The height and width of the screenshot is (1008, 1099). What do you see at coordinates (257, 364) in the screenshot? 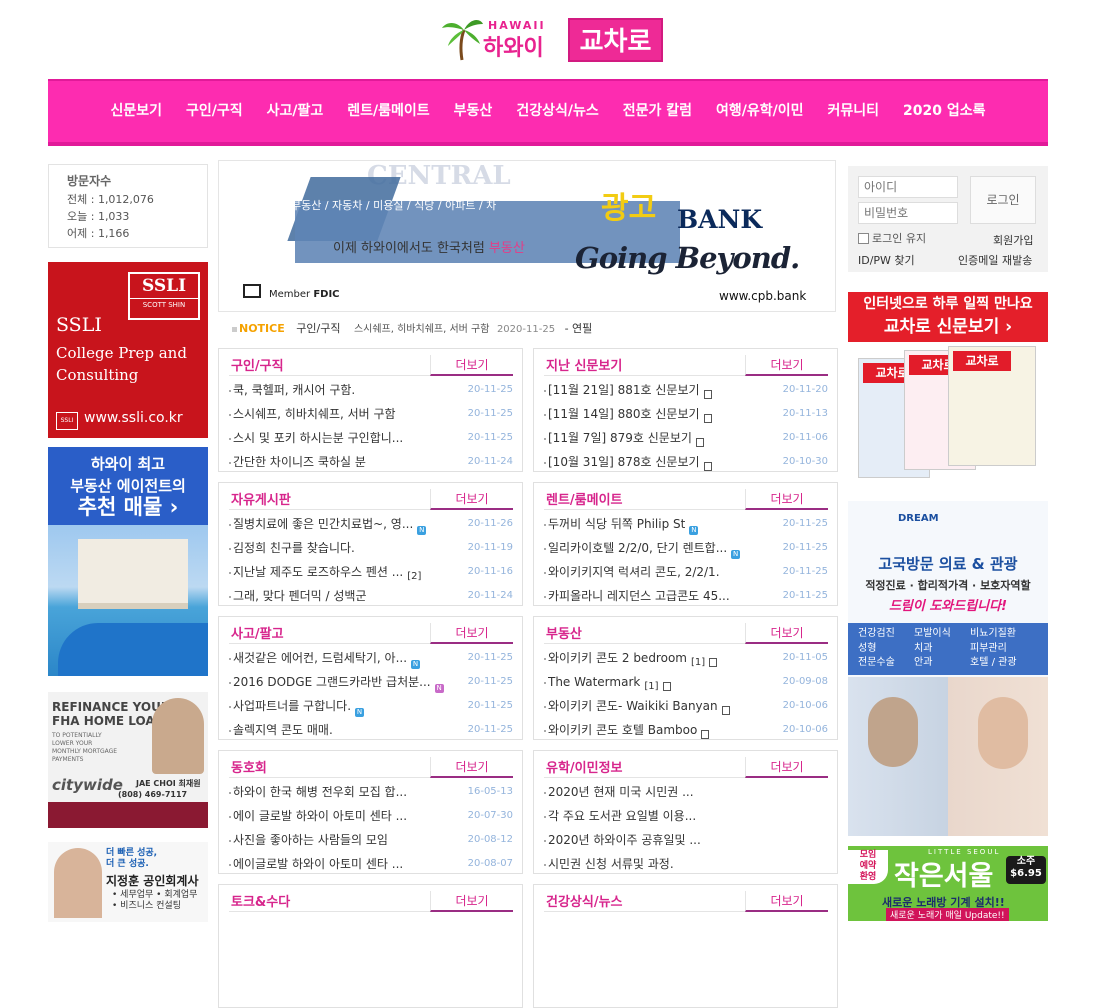
I see `board-title: 구인/구직` at bounding box center [257, 364].